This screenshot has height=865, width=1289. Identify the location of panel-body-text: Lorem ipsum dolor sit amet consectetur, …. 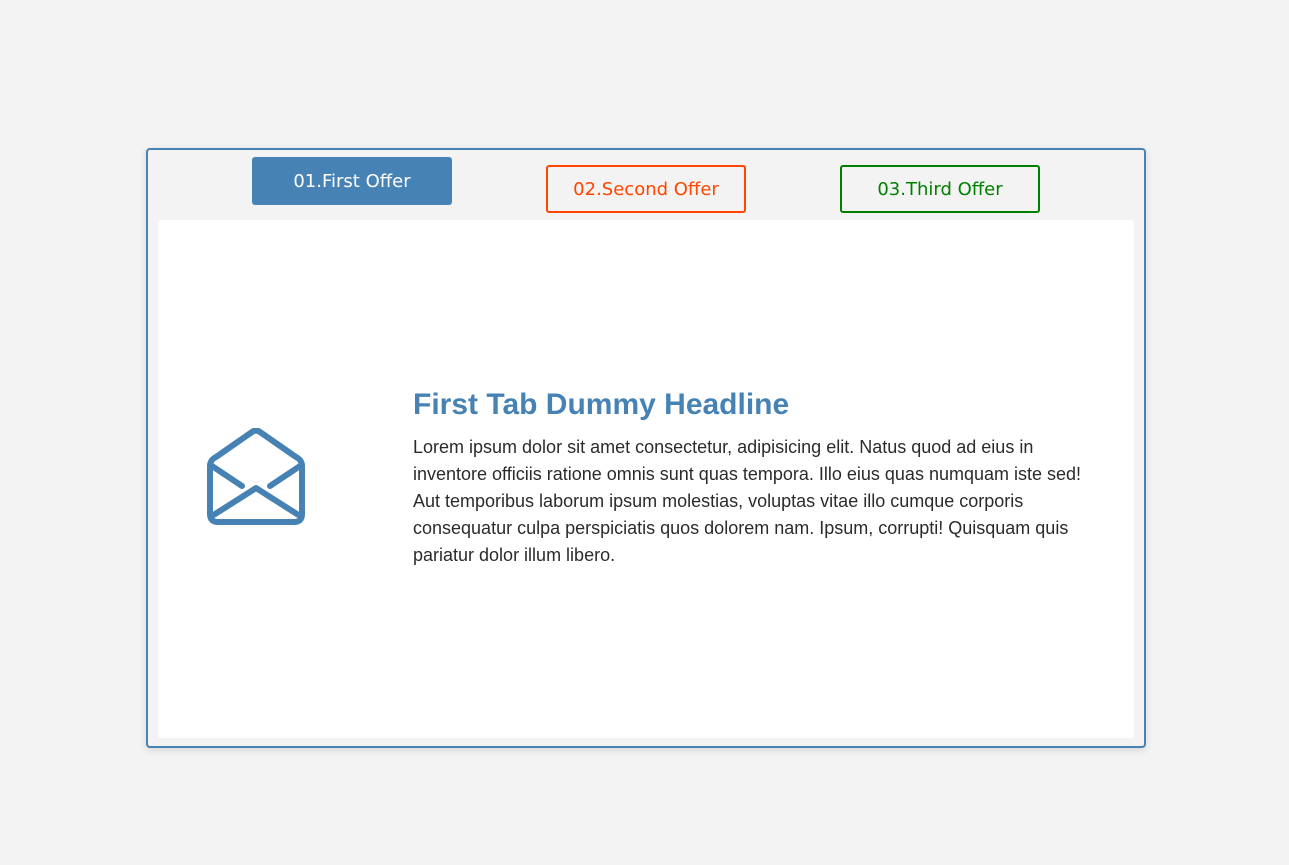
(747, 501).